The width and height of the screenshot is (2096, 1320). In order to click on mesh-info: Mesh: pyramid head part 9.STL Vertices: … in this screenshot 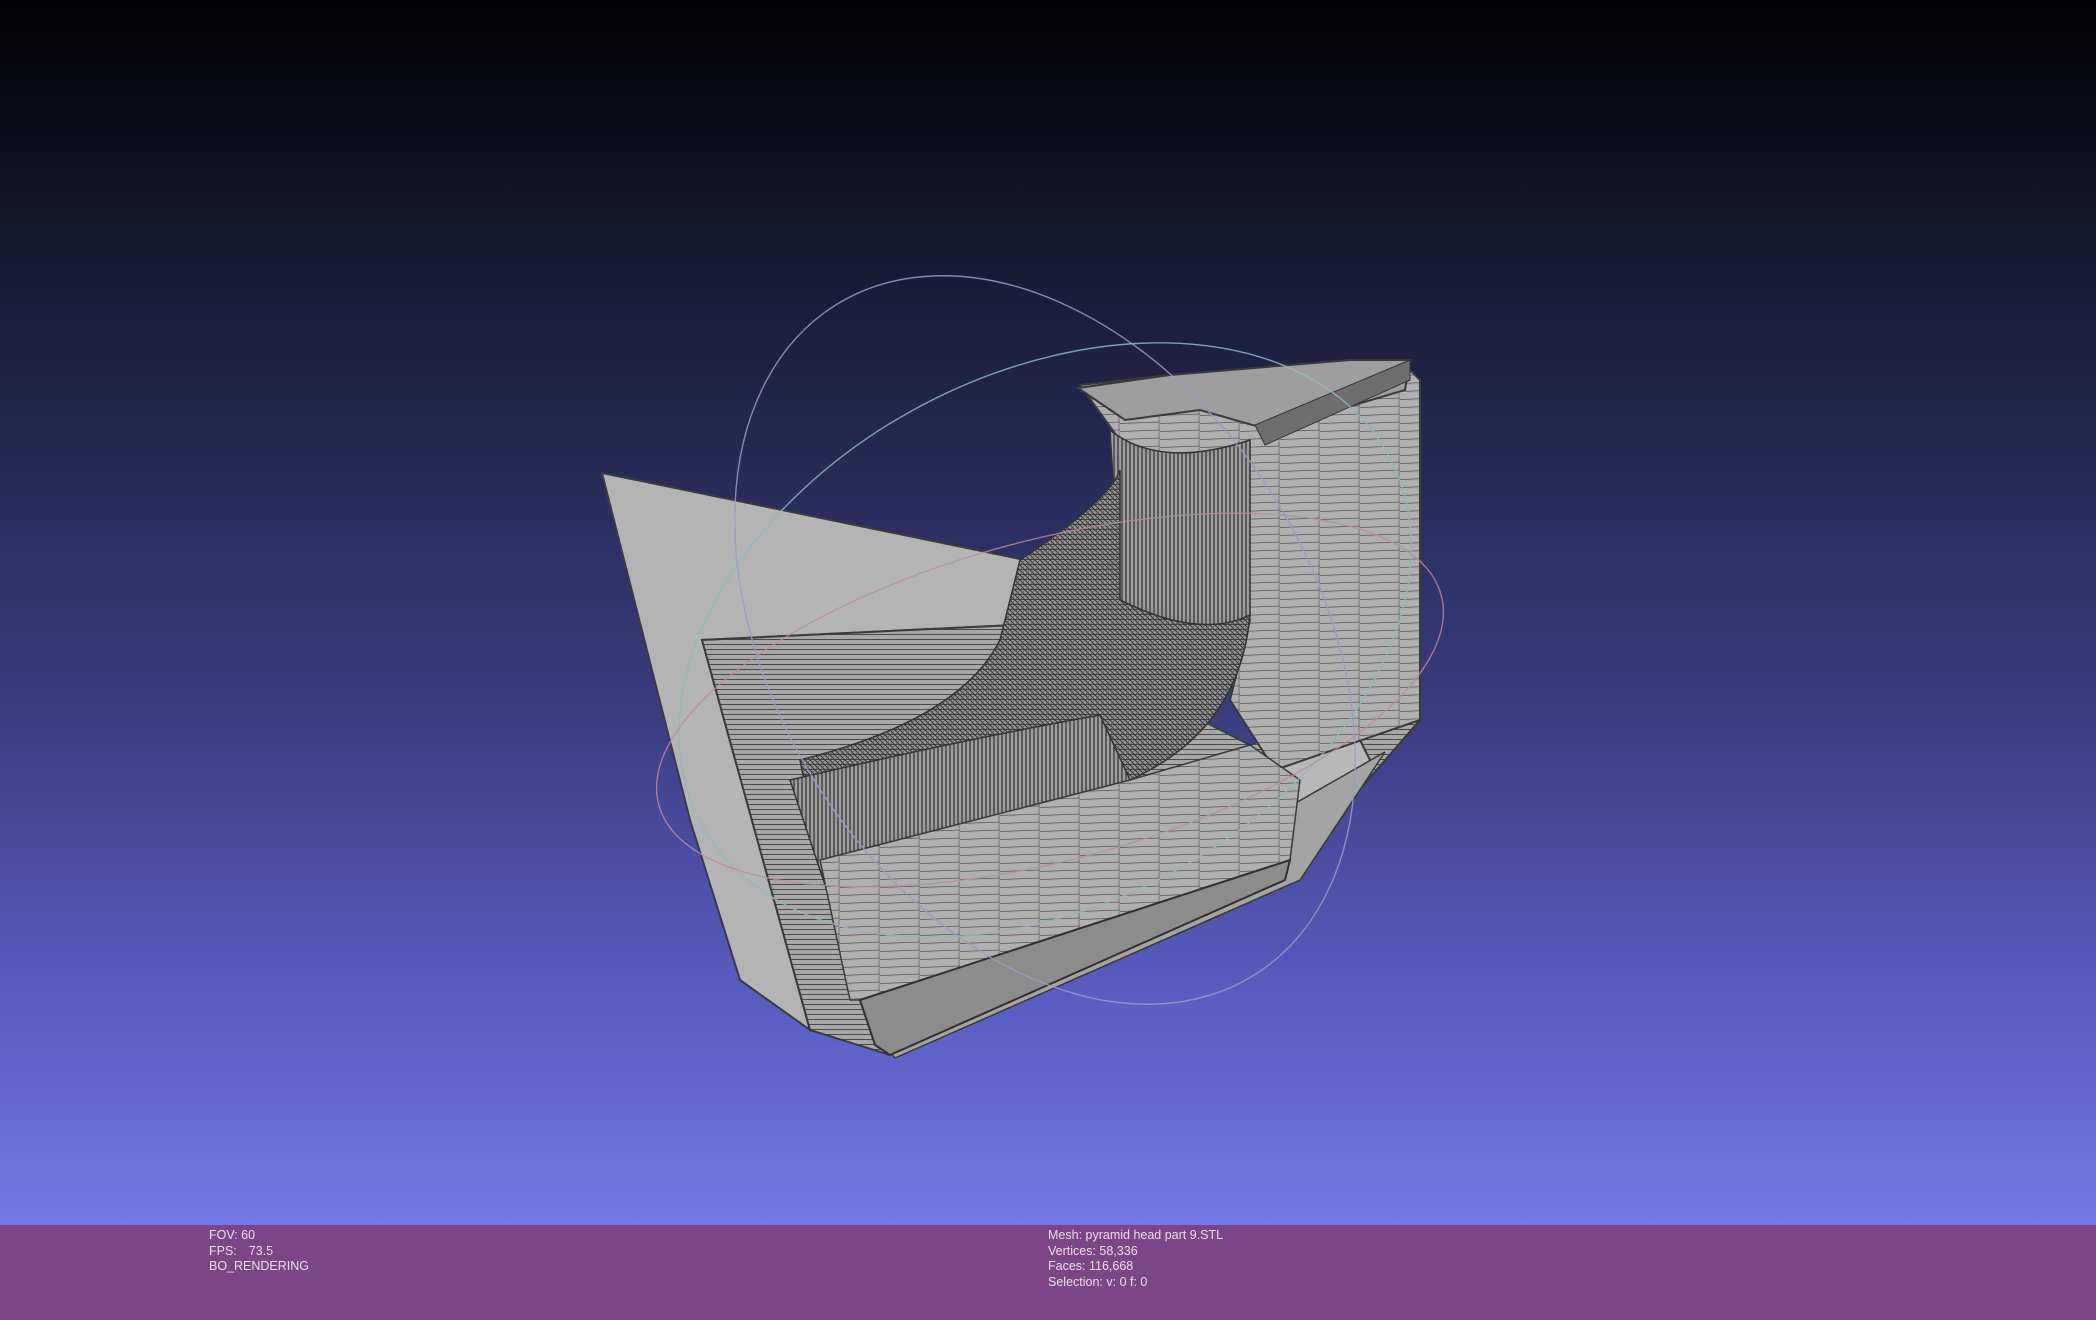, I will do `click(1135, 1259)`.